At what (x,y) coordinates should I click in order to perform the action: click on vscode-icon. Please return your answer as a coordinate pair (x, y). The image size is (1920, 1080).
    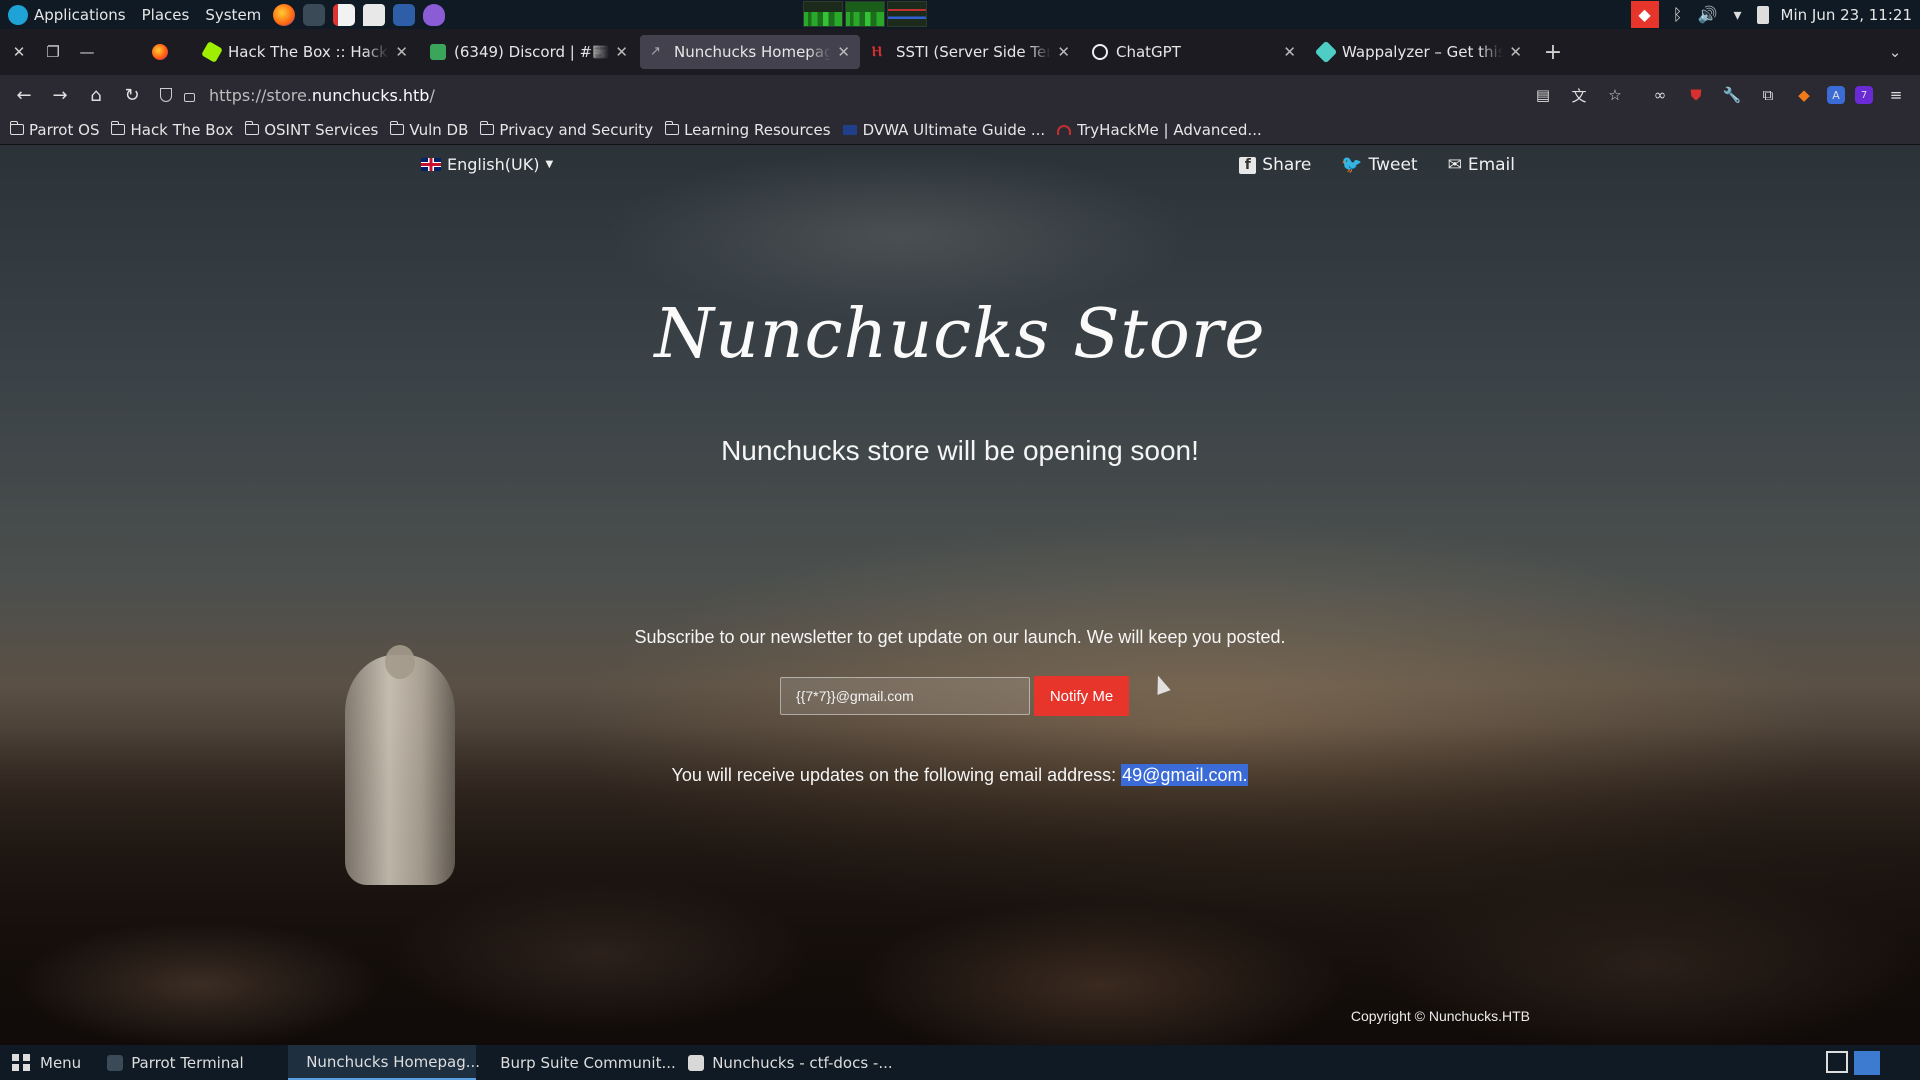
    Looking at the image, I should click on (404, 14).